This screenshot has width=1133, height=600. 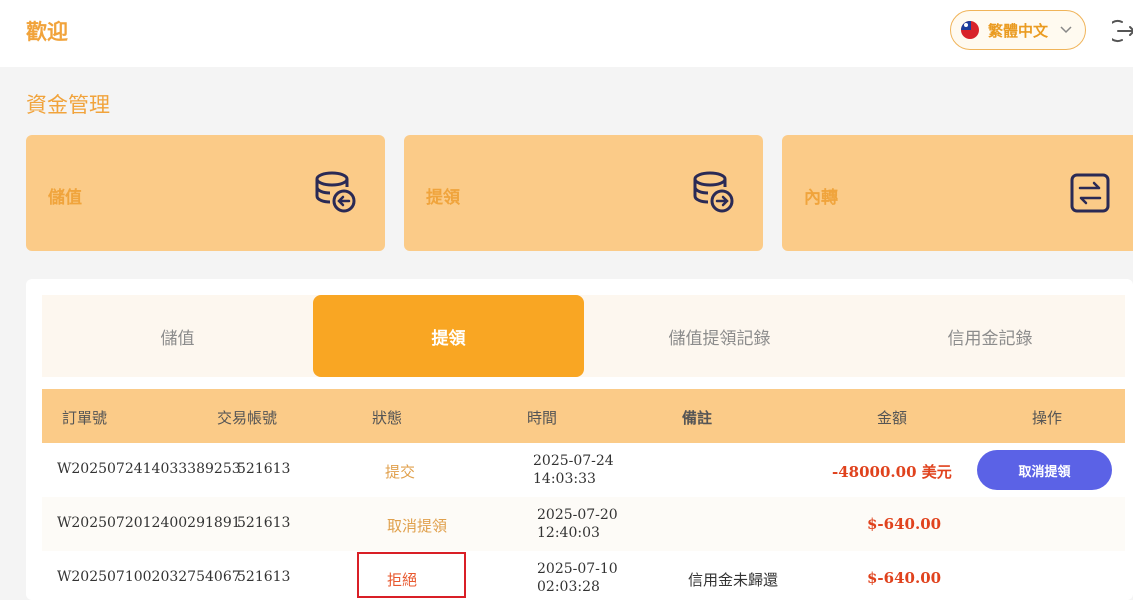 What do you see at coordinates (564, 479) in the screenshot?
I see `row-time: 14:03:33` at bounding box center [564, 479].